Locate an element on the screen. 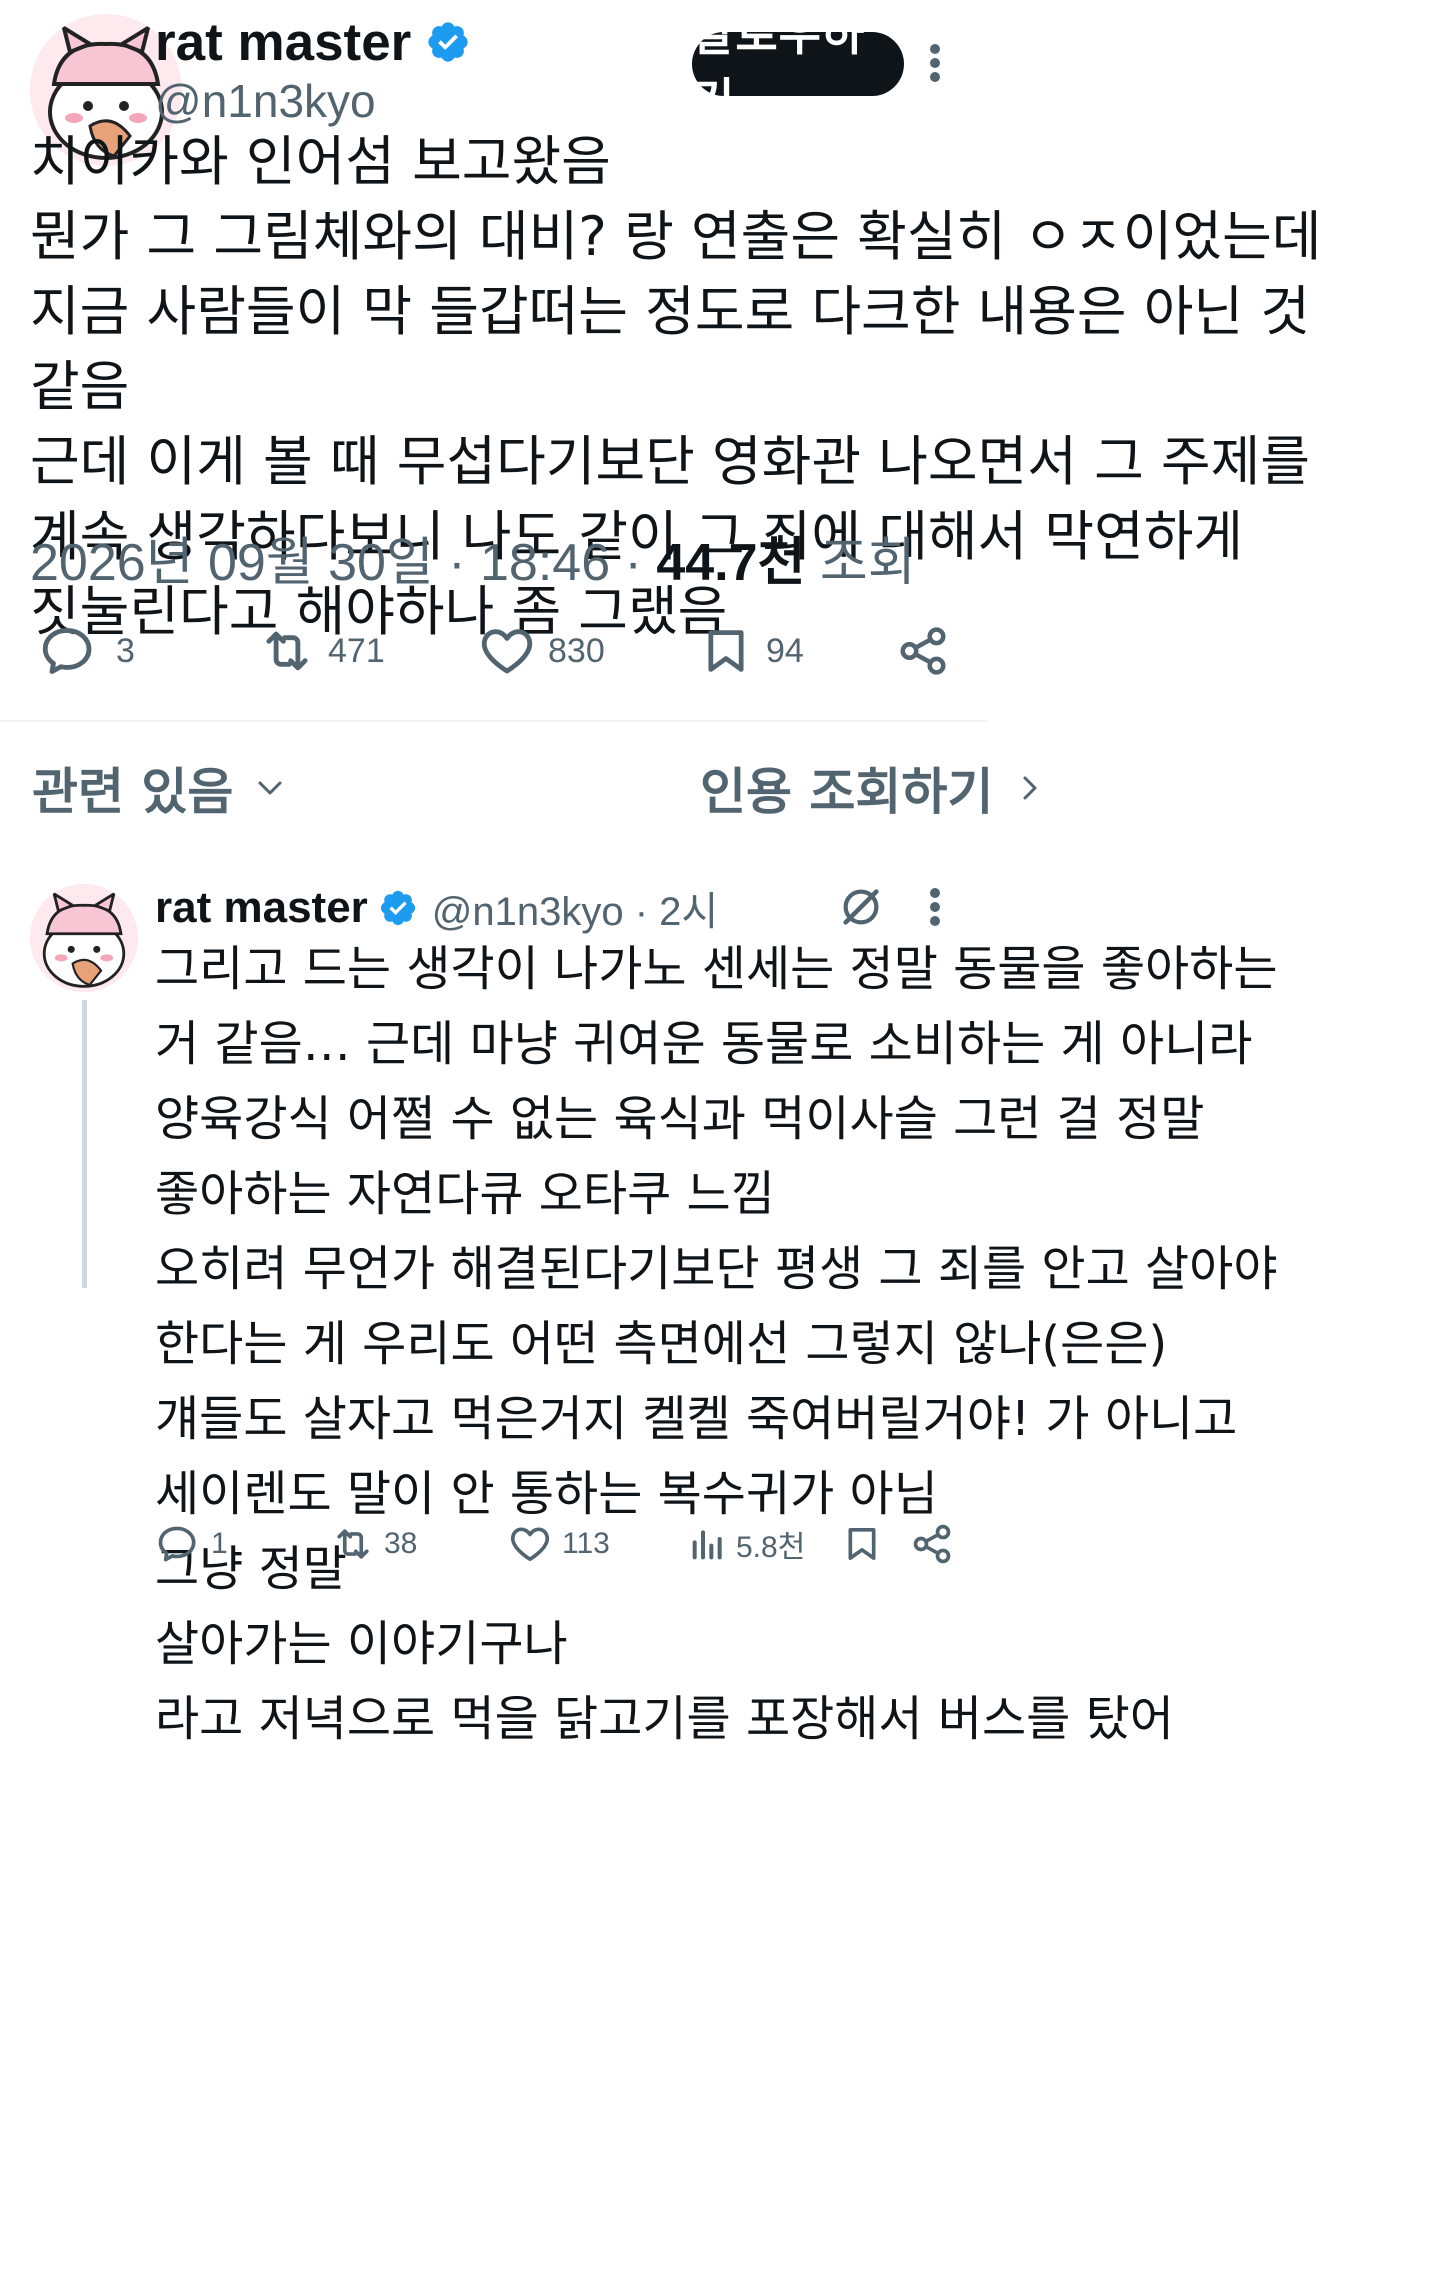 This screenshot has width=1439, height=2288. bookmark-button: 94 is located at coordinates (752, 651).